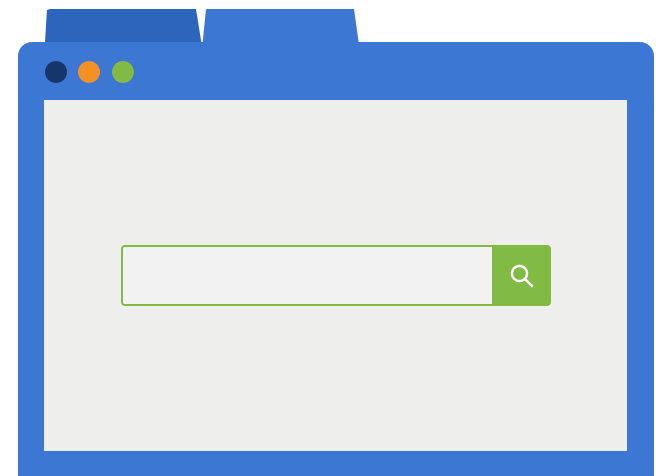 The width and height of the screenshot is (657, 476). I want to click on window-close-dot, so click(56, 72).